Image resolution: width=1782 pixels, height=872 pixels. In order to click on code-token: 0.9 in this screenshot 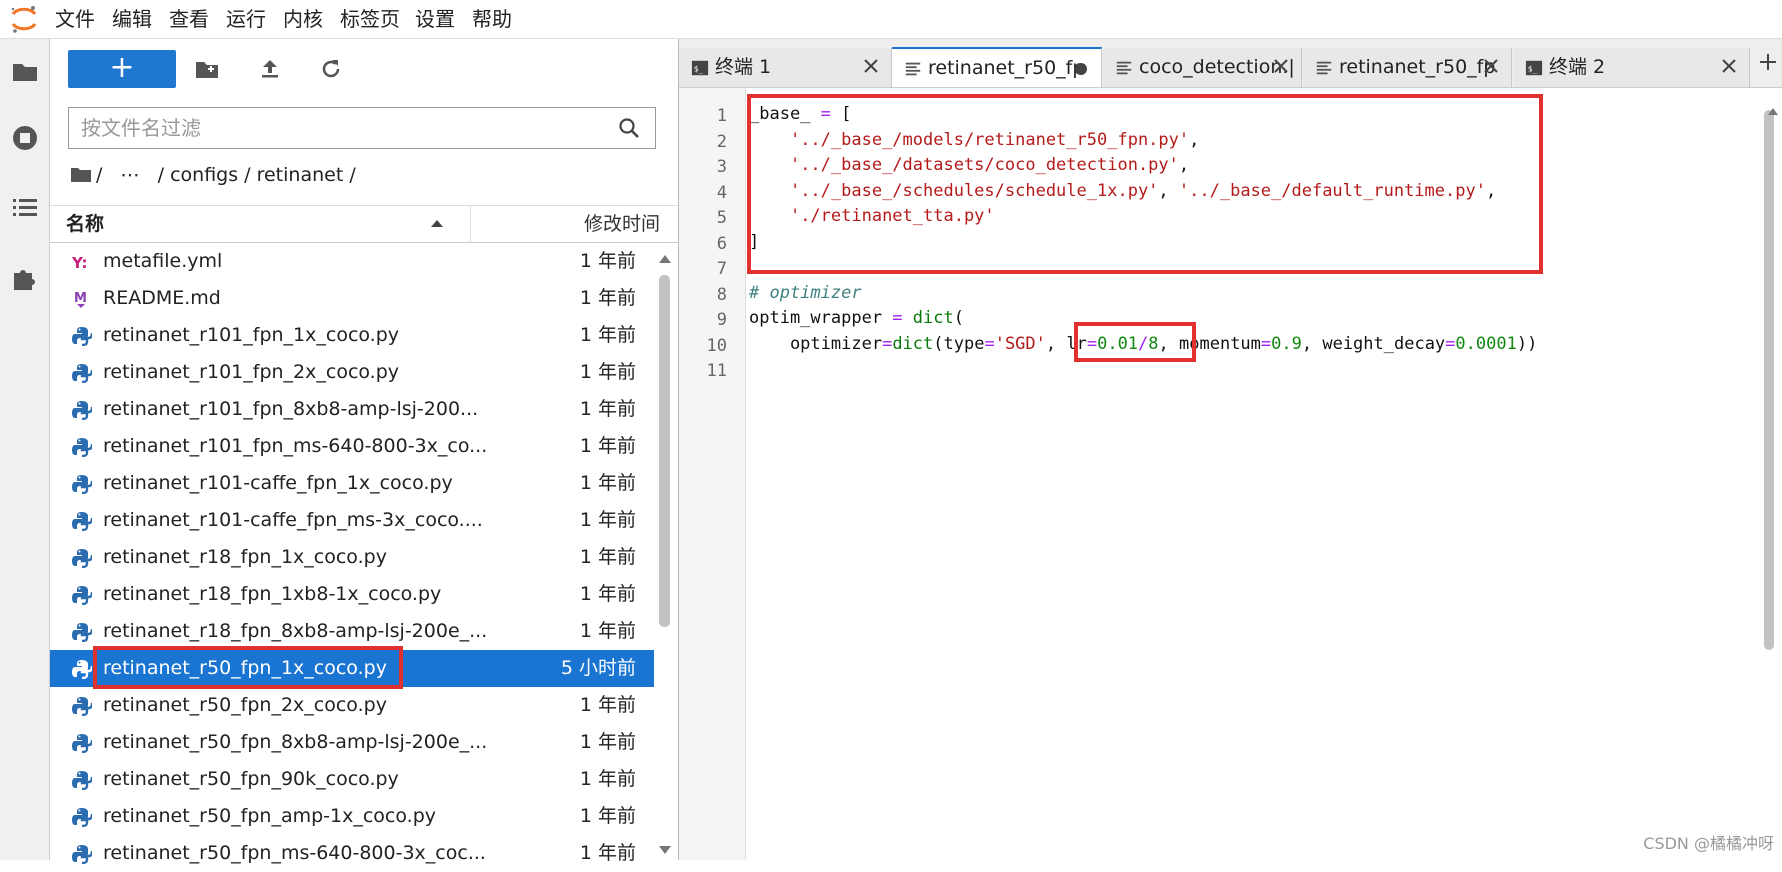, I will do `click(1286, 343)`.